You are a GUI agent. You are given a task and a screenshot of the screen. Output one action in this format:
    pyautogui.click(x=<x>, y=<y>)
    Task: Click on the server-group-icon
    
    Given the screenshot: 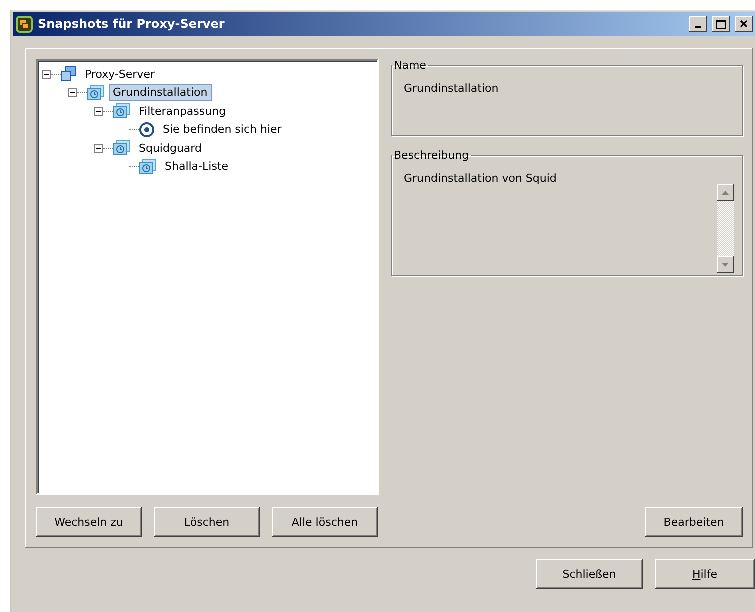 What is the action you would take?
    pyautogui.click(x=69, y=74)
    